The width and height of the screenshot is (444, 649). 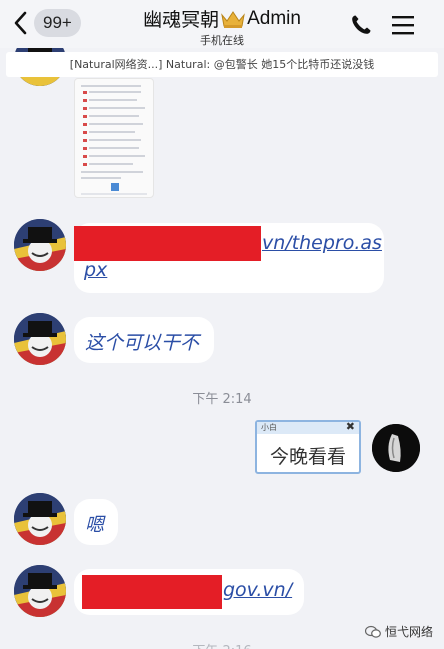 I want to click on title-role: Admin, so click(x=274, y=18).